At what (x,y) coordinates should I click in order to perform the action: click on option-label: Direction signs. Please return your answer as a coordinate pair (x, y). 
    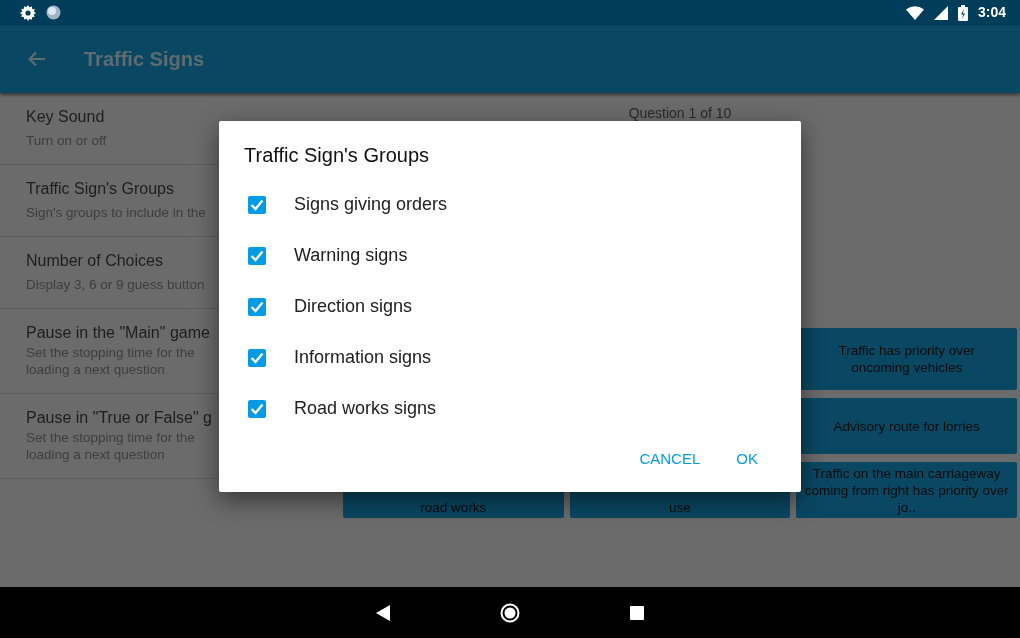
    Looking at the image, I should click on (353, 306).